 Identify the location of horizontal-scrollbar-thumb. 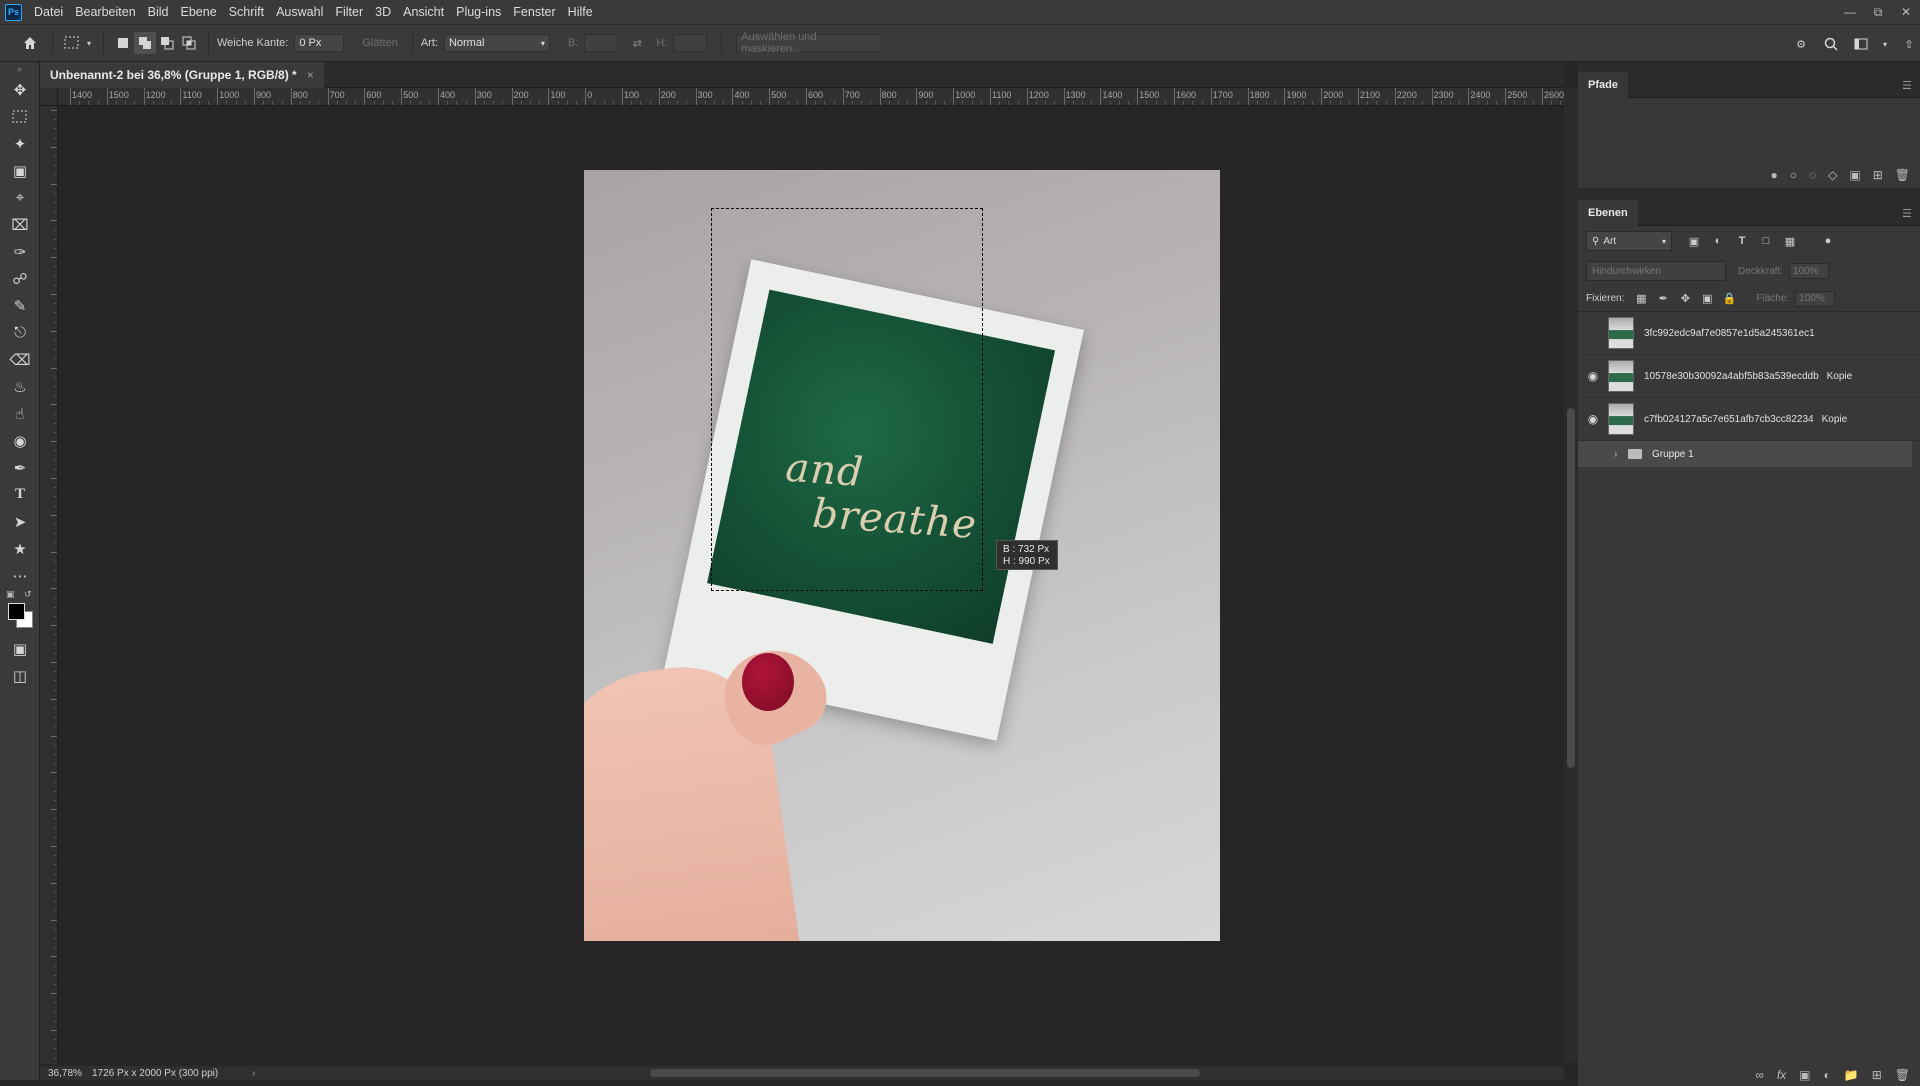
(925, 1073).